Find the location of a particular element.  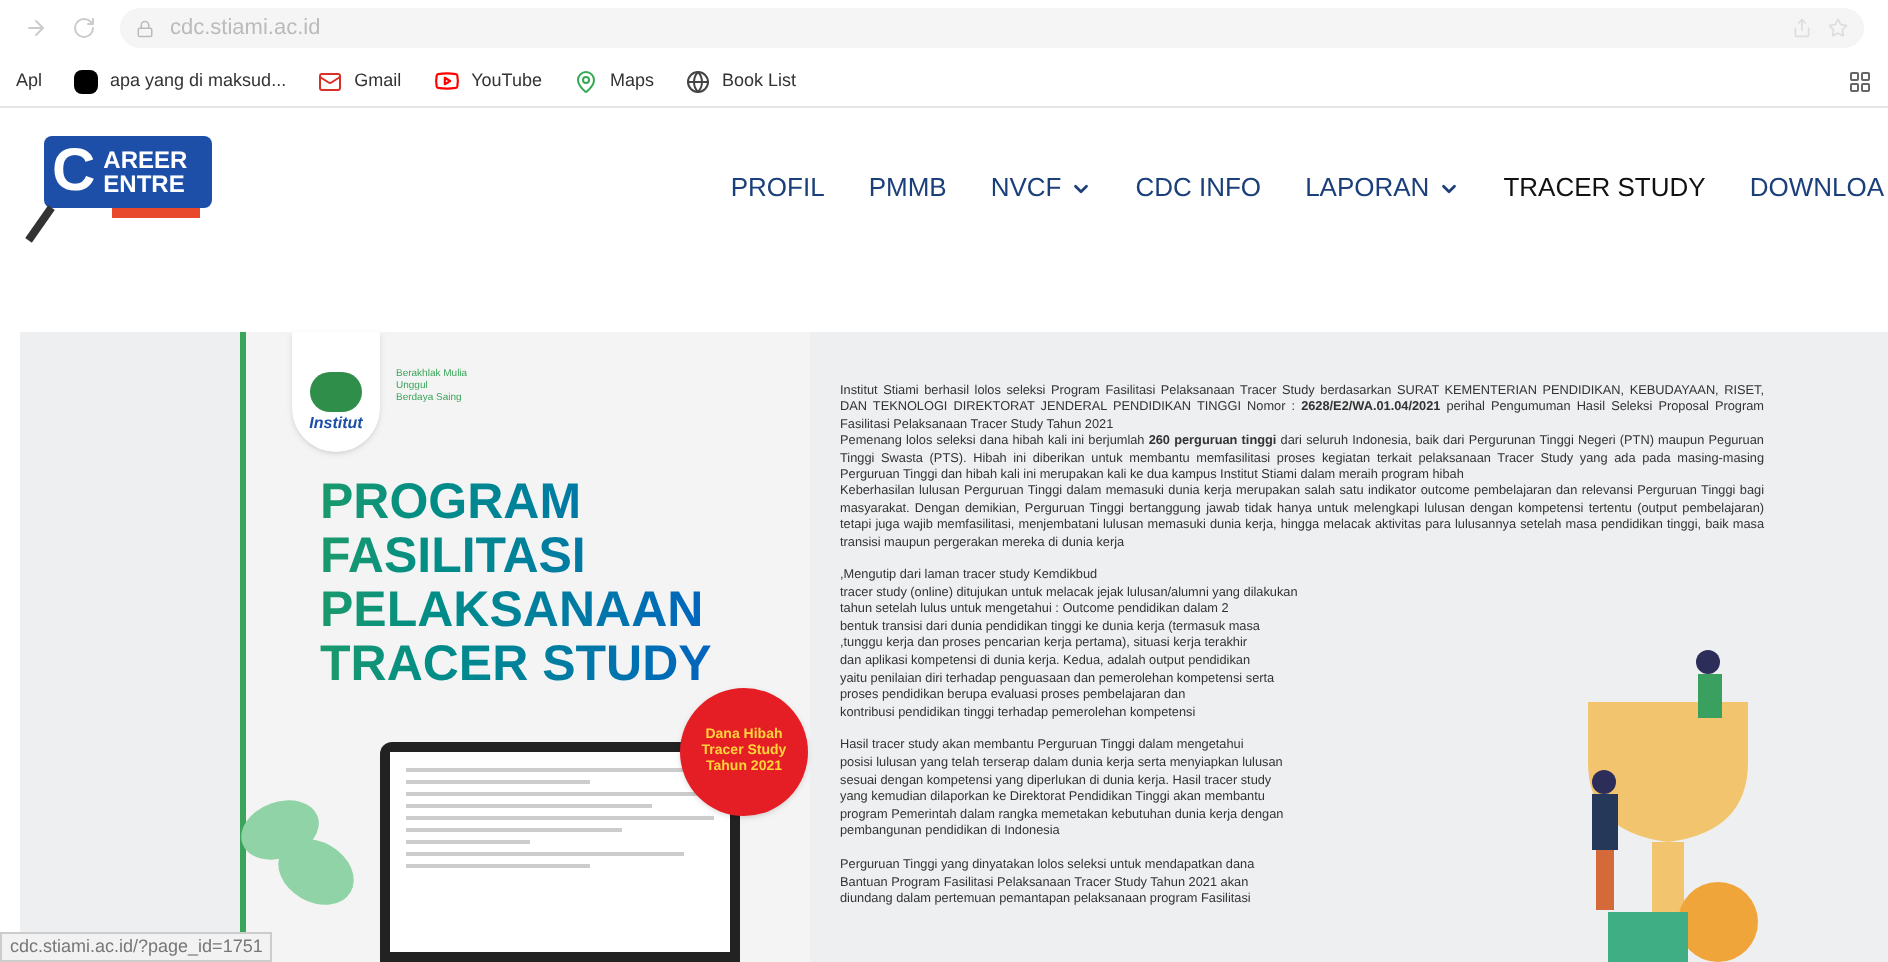

url-text: cdc.stiami.ac.id is located at coordinates (245, 28).